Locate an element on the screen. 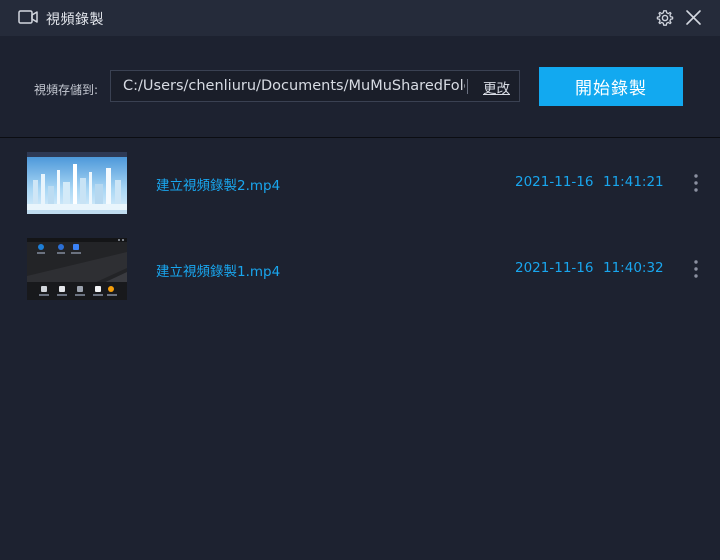 The image size is (720, 560). recording-filename: 建立視頻錄製2.mp4 is located at coordinates (218, 184).